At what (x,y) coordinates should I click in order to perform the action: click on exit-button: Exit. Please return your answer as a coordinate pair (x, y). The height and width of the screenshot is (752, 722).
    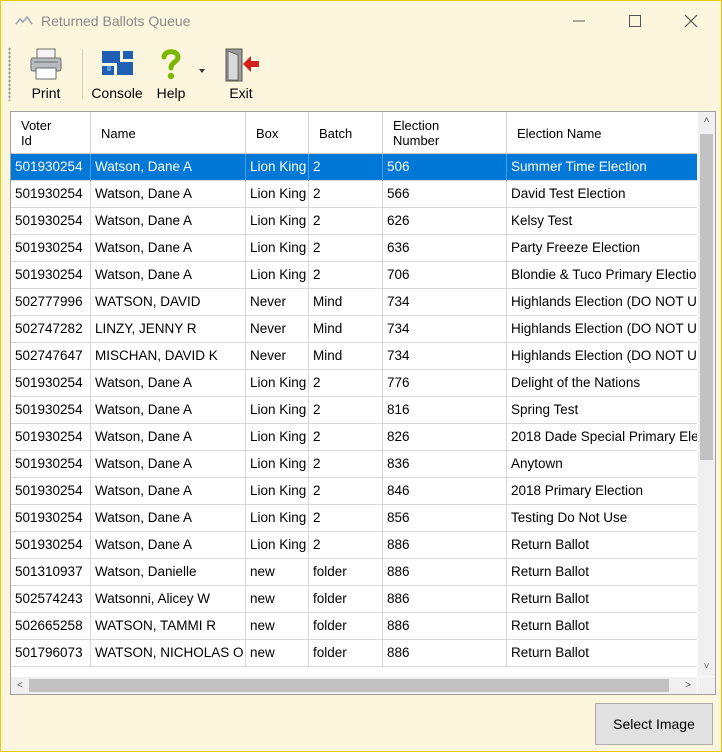
    Looking at the image, I should click on (241, 74).